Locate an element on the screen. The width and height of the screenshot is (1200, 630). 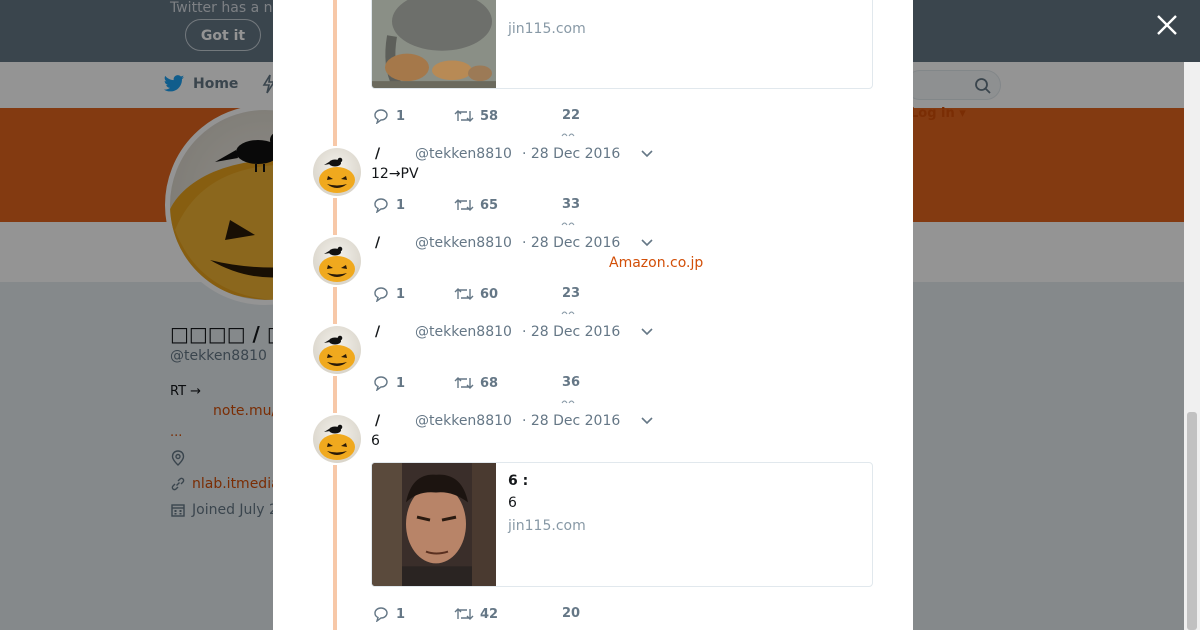
link-card: 6 : 6 jin115.com is located at coordinates (622, 524).